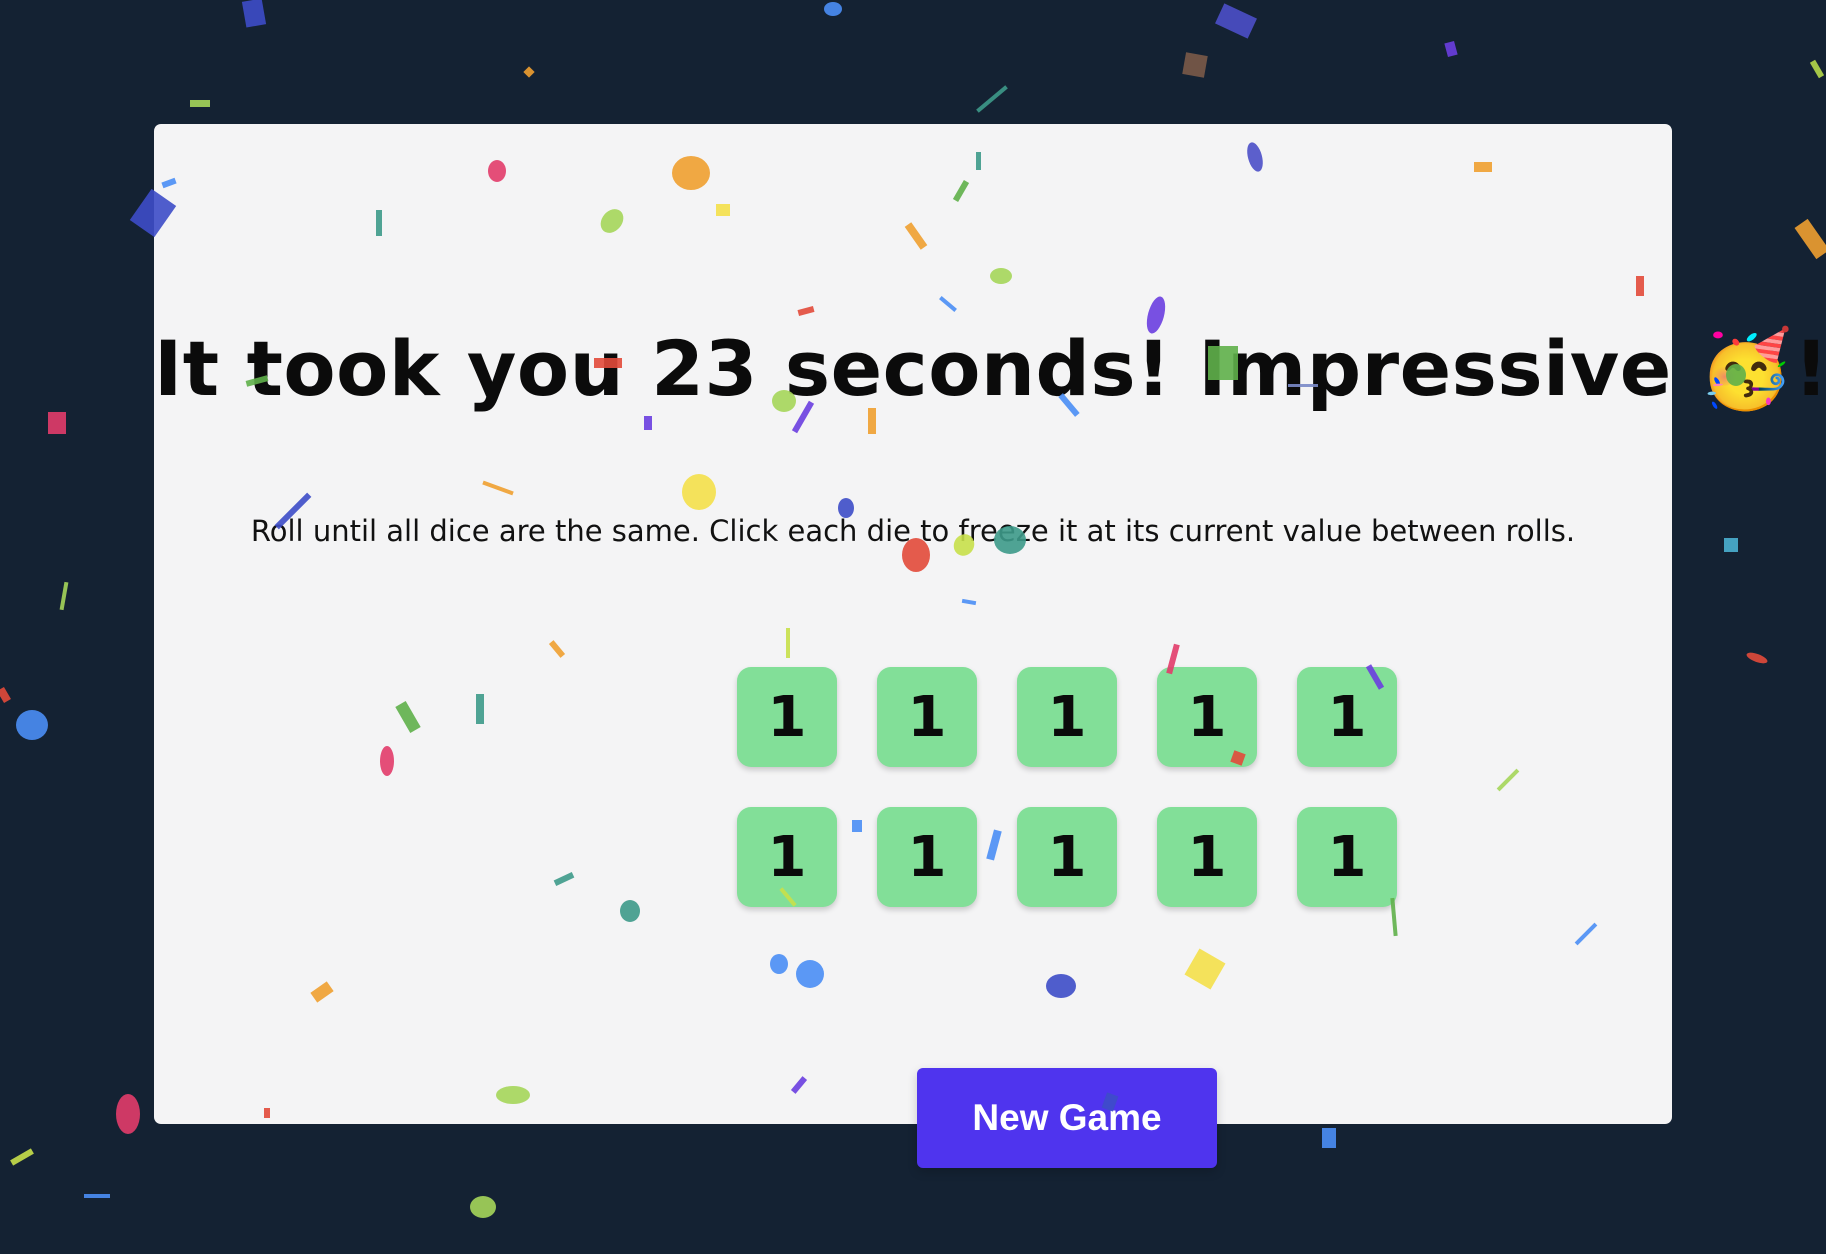 The image size is (1826, 1254). I want to click on die-5: 1, so click(1347, 717).